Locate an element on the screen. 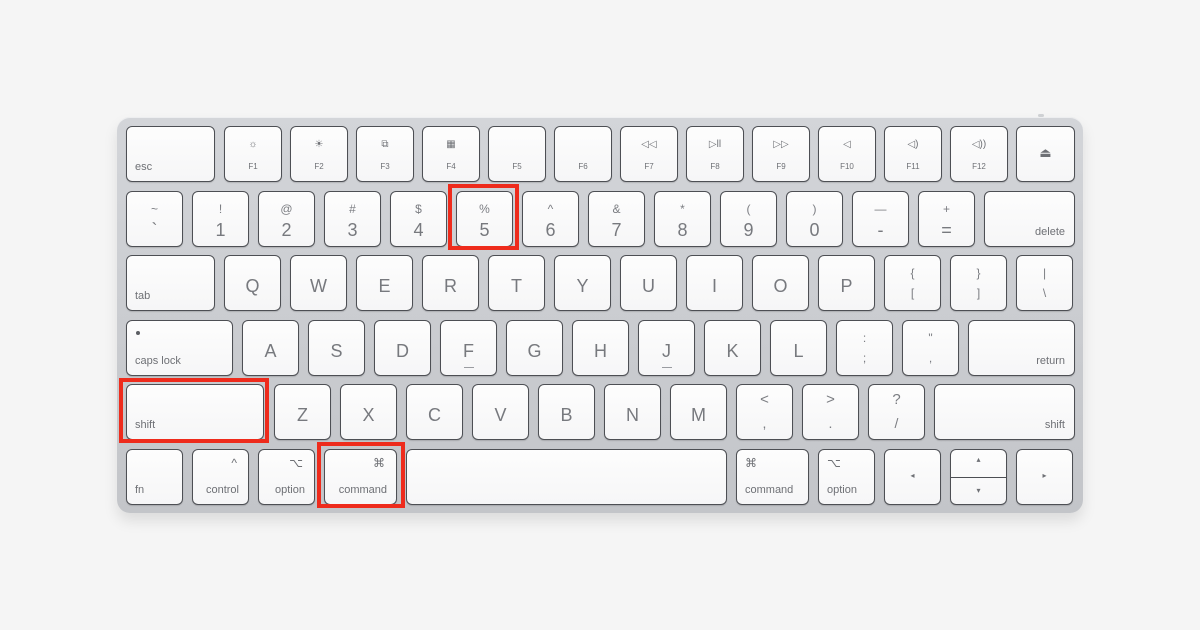 The image size is (1200, 630). key-9: (9 is located at coordinates (748, 219).